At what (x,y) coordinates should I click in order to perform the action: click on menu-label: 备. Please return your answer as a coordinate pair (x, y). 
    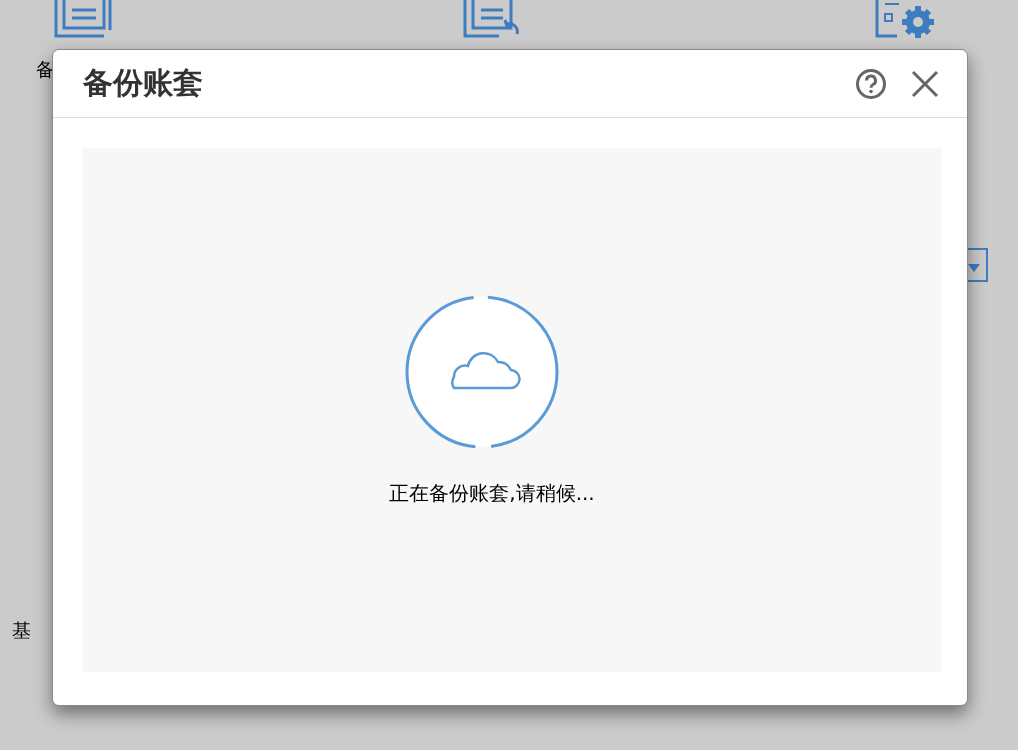
    Looking at the image, I should click on (45, 69).